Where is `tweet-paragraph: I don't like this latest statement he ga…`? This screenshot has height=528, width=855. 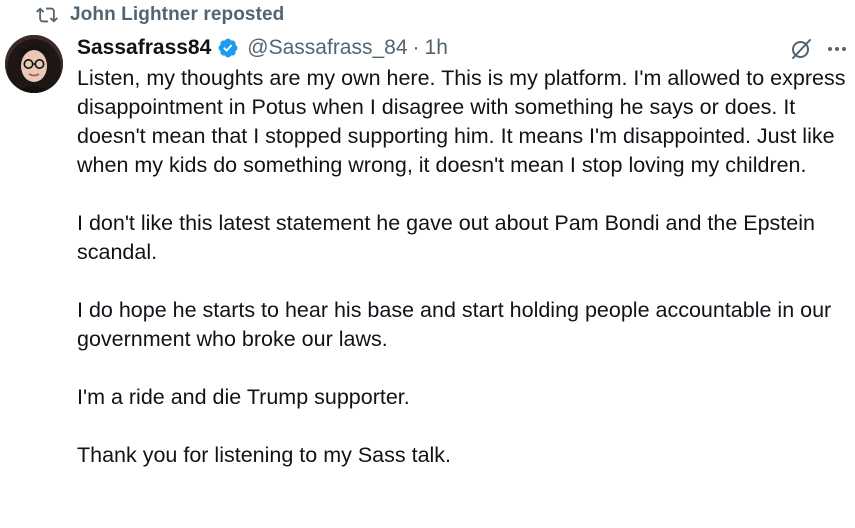
tweet-paragraph: I don't like this latest statement he ga… is located at coordinates (446, 237).